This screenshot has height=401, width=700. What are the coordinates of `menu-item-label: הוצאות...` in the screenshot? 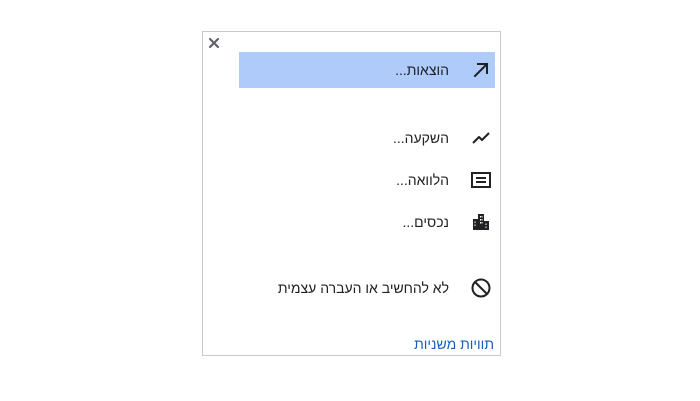 It's located at (422, 70).